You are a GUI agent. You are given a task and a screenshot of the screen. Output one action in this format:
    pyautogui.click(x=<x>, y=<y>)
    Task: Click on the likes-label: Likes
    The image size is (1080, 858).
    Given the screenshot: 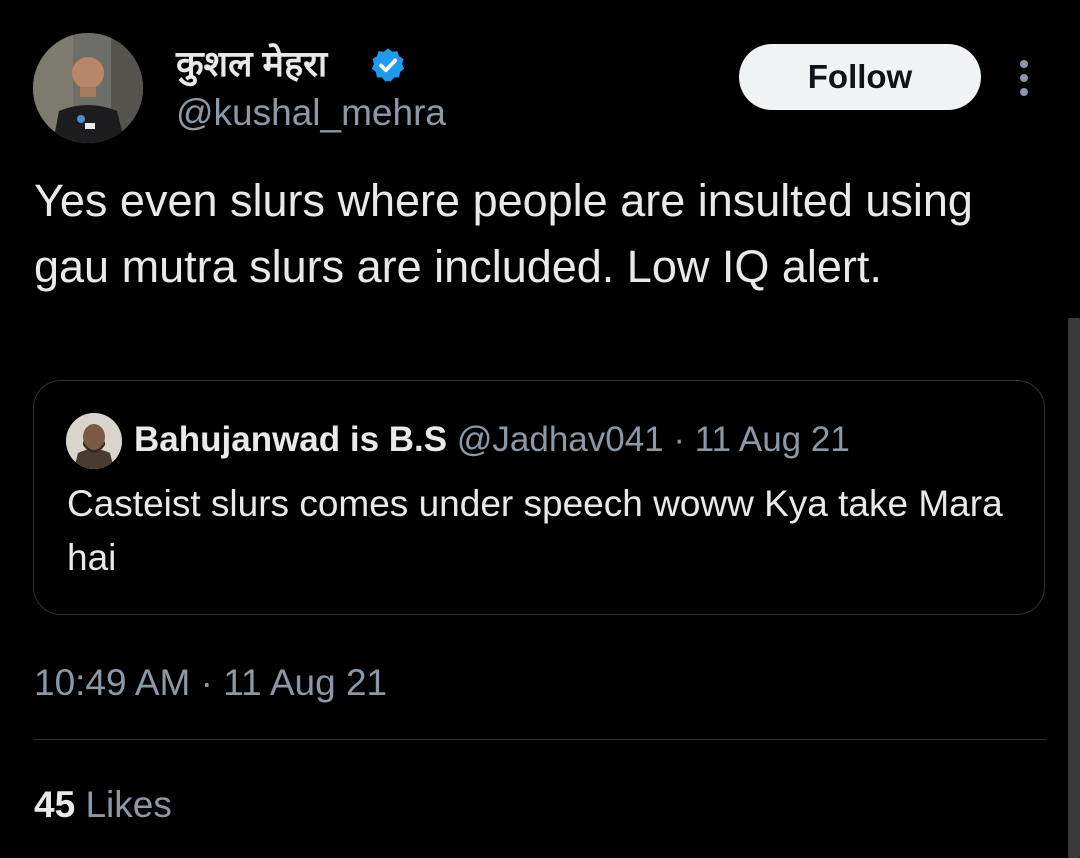 What is the action you would take?
    pyautogui.click(x=128, y=804)
    